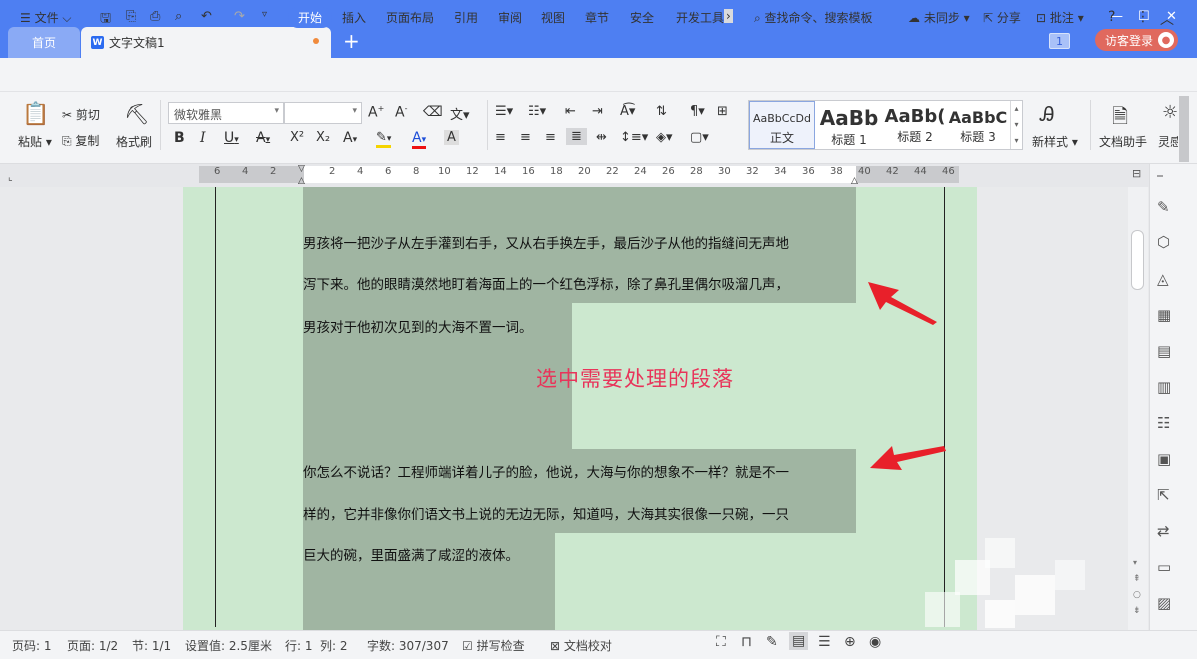 The width and height of the screenshot is (1197, 659). Describe the element at coordinates (537, 111) in the screenshot. I see `numbered-list-icon: ☷▾` at that location.